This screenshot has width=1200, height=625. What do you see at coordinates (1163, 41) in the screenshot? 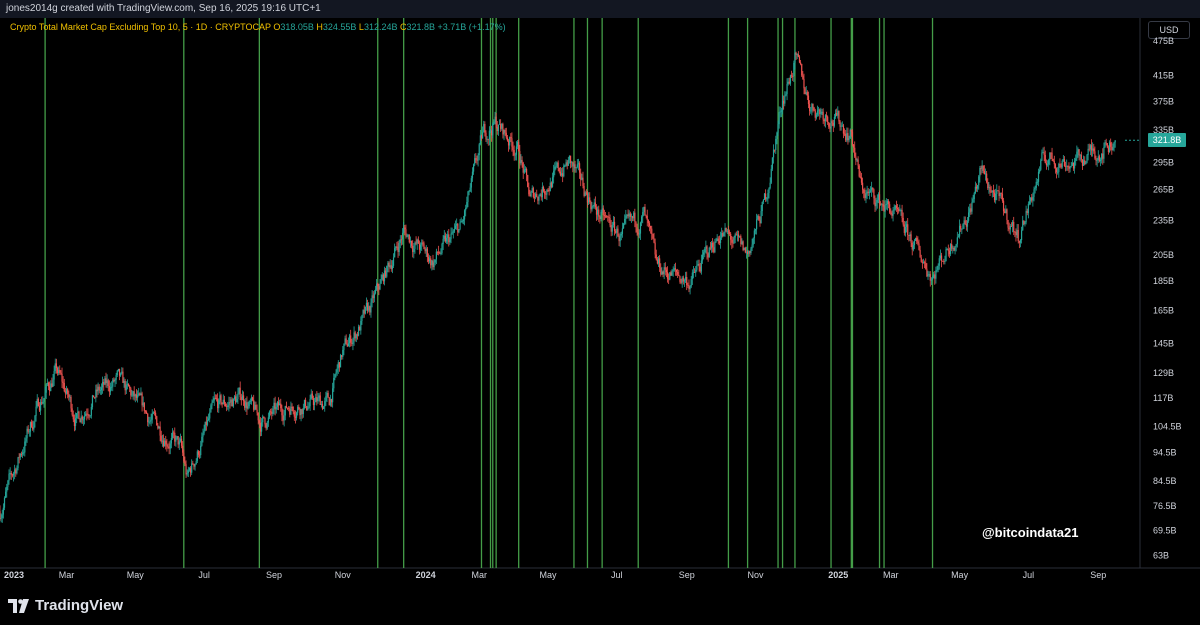
I see `y-tick-label: 475B` at bounding box center [1163, 41].